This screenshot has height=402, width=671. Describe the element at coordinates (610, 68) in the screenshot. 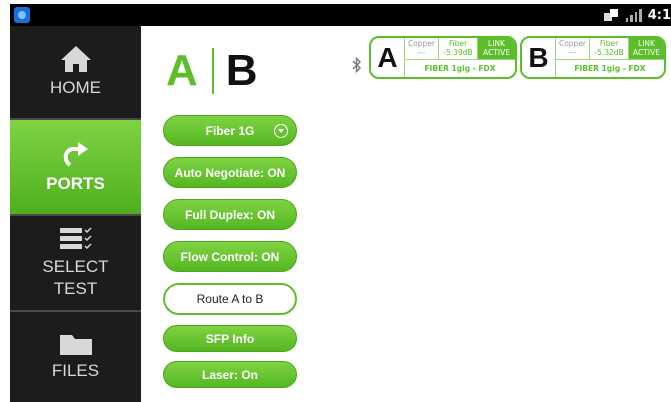

I see `port-b-mode: FIBER 1gig - FDX` at that location.